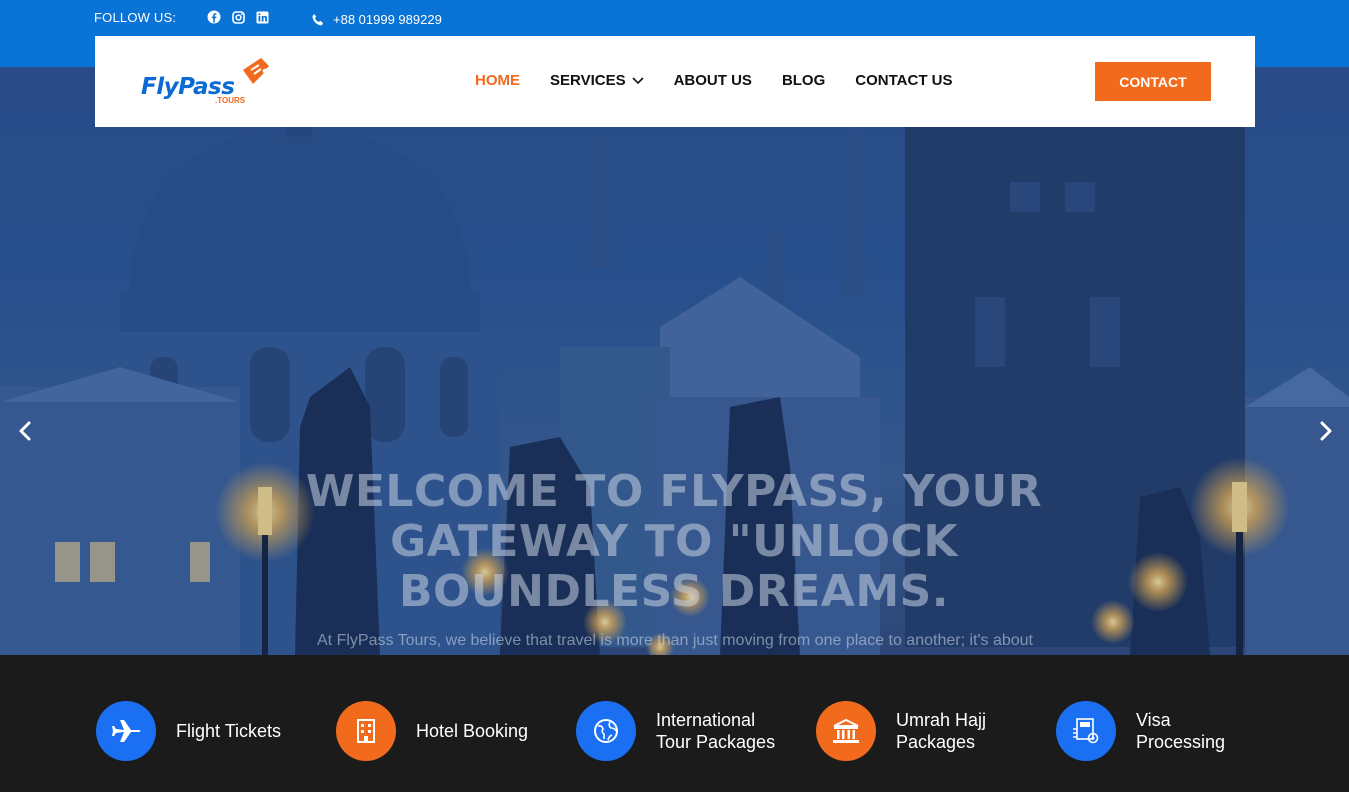 The image size is (1349, 792). What do you see at coordinates (638, 80) in the screenshot?
I see `chevron-down-icon` at bounding box center [638, 80].